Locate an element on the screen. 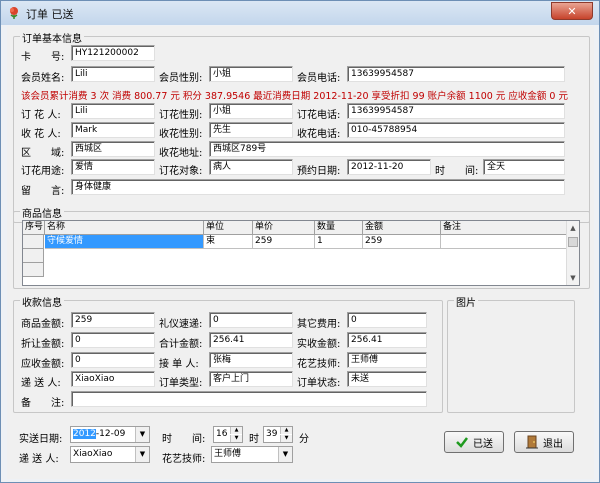  delivery-date-picker: 2012-12-09 ▼ is located at coordinates (110, 434).